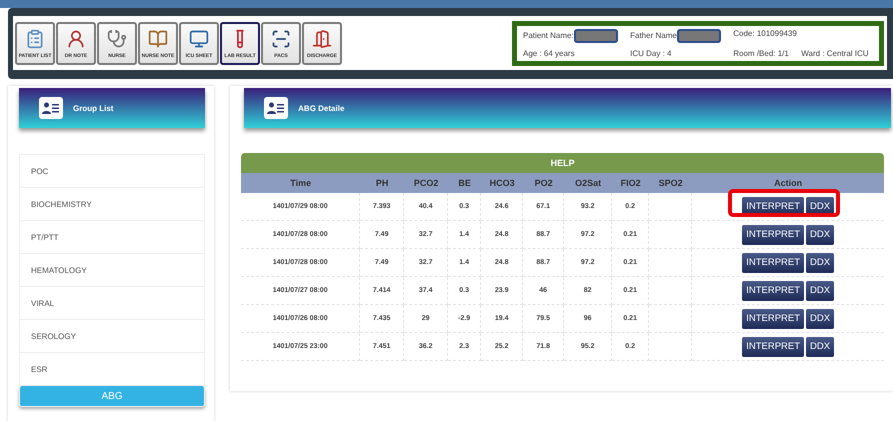 This screenshot has width=893, height=421. I want to click on patient-age: Age : 64 years, so click(549, 53).